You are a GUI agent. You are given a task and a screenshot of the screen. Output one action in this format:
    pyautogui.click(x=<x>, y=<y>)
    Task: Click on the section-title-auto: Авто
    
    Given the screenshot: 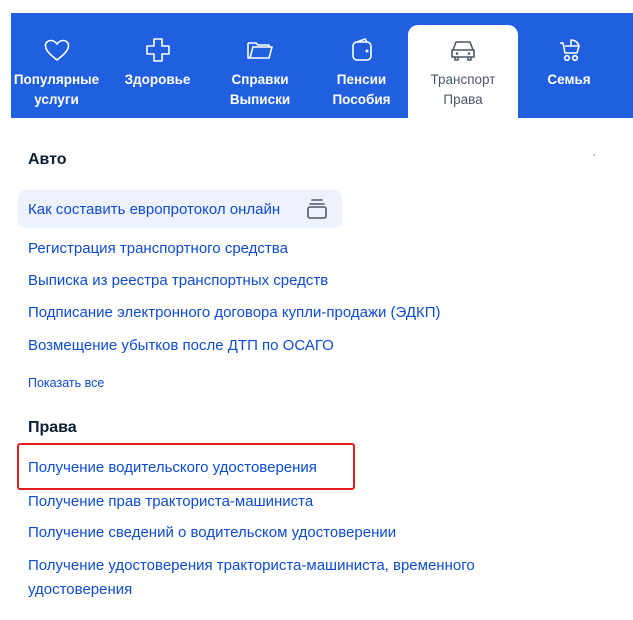 What is the action you would take?
    pyautogui.click(x=47, y=159)
    